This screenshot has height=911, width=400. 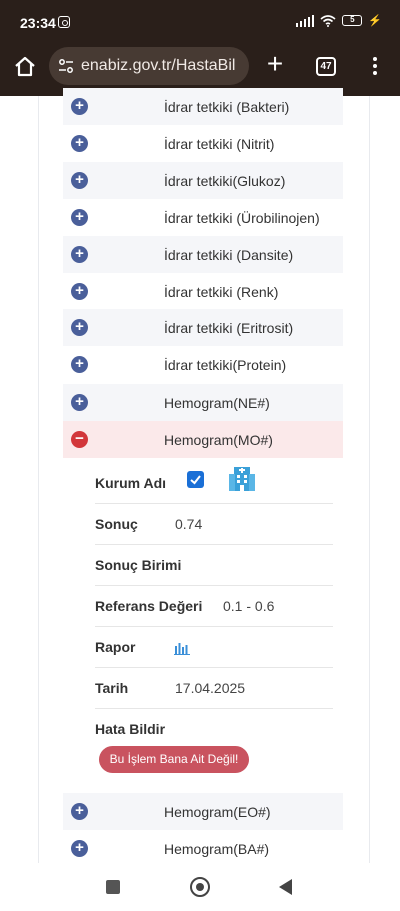 I want to click on test-label: İdrar tetkiki(Glukoz), so click(x=225, y=180).